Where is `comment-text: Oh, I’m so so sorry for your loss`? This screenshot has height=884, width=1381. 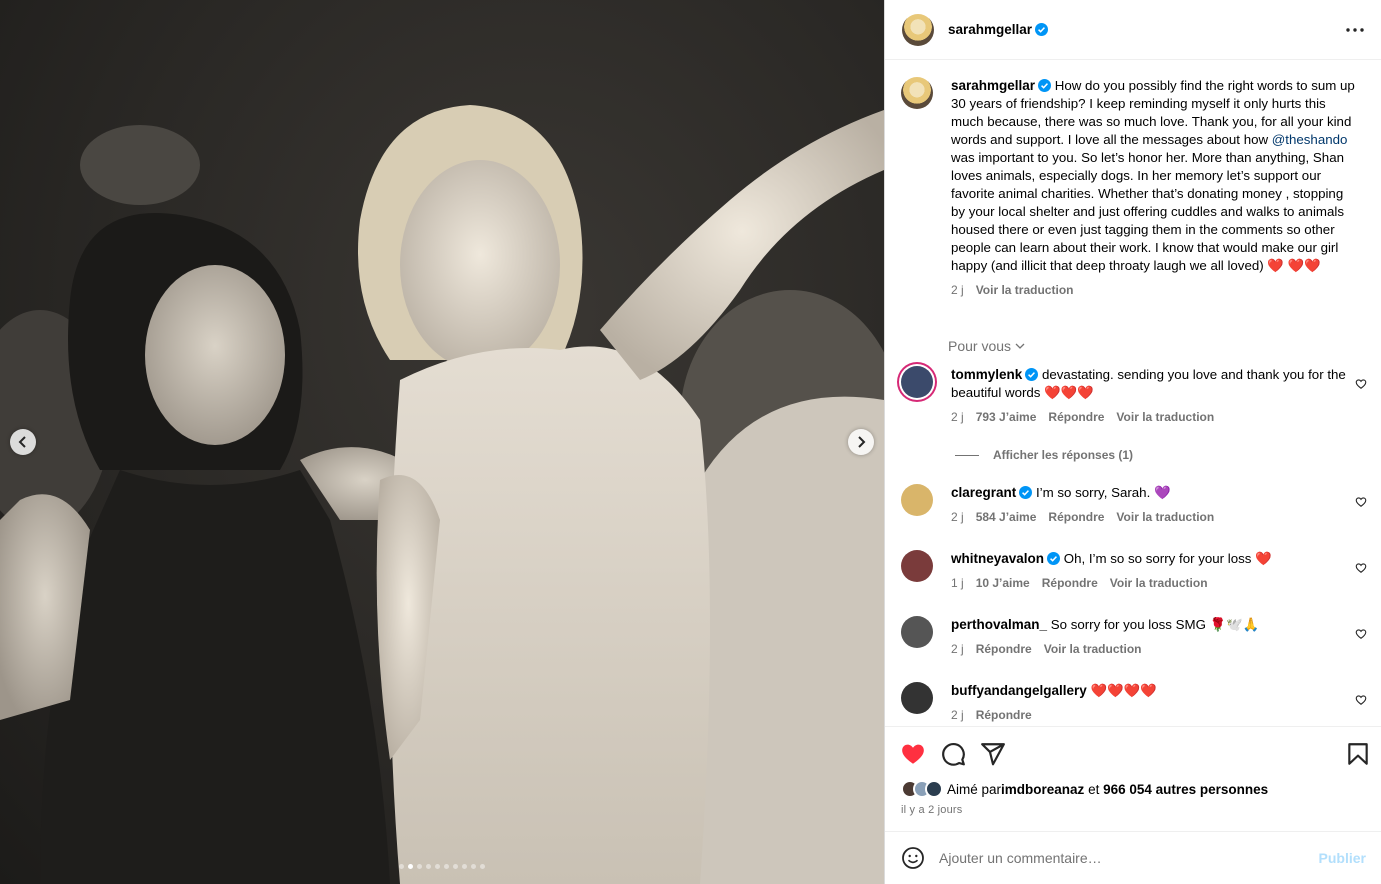
comment-text: Oh, I’m so so sorry for your loss is located at coordinates (1159, 558).